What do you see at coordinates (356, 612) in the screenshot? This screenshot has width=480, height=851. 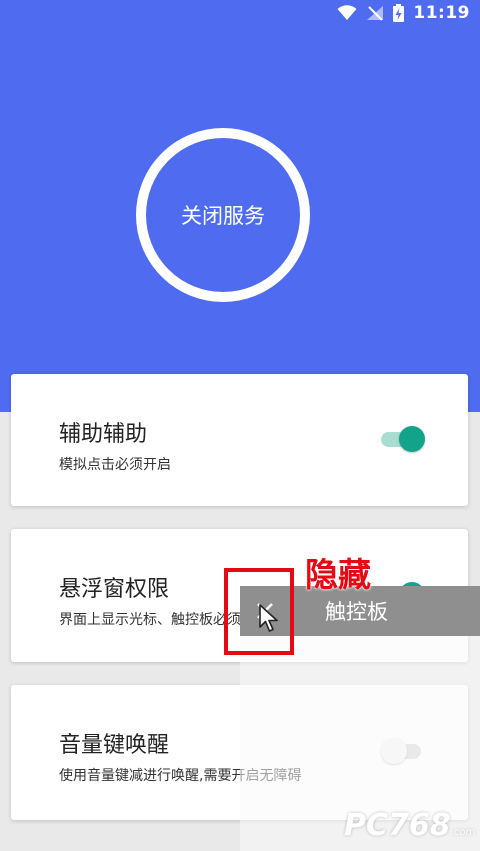 I see `touchpad-label: 触控板` at bounding box center [356, 612].